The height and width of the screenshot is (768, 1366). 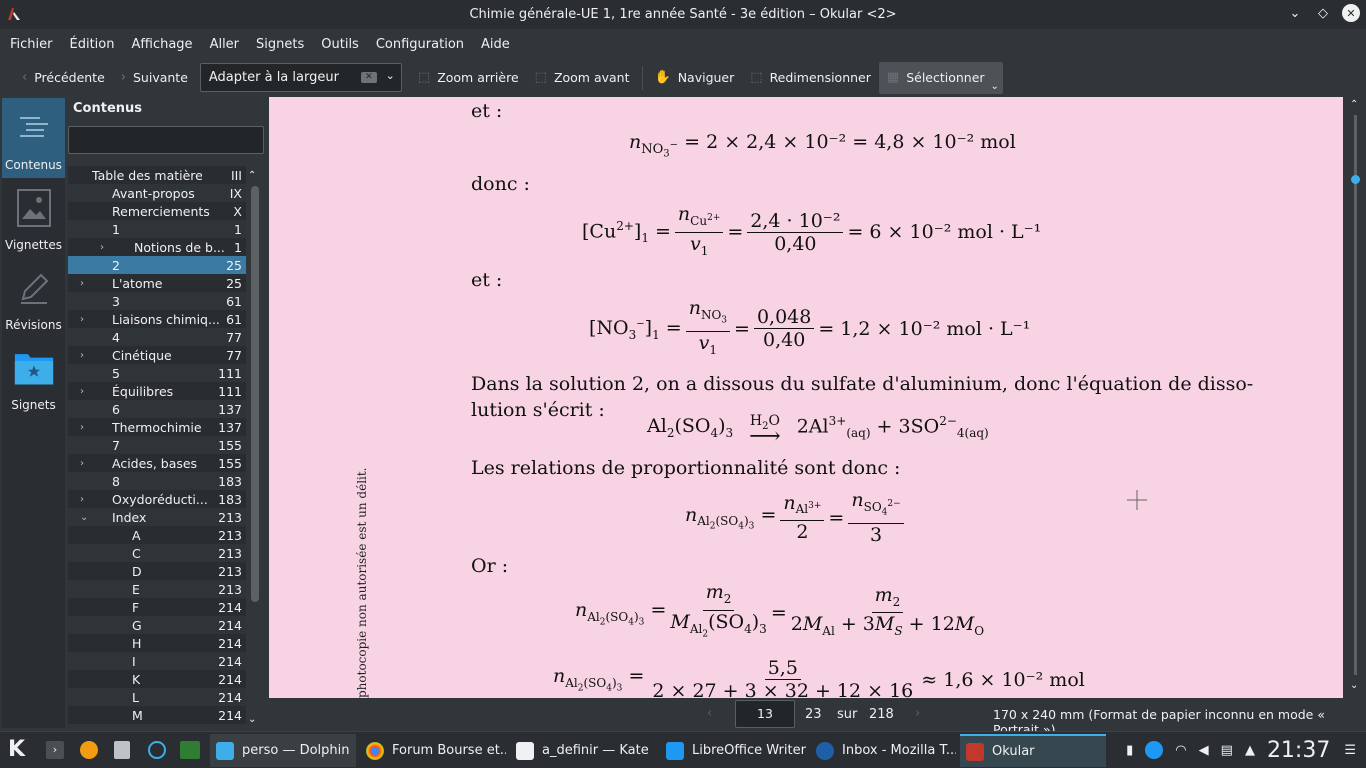 What do you see at coordinates (1227, 750) in the screenshot?
I see `clipboard-icon: ▤` at bounding box center [1227, 750].